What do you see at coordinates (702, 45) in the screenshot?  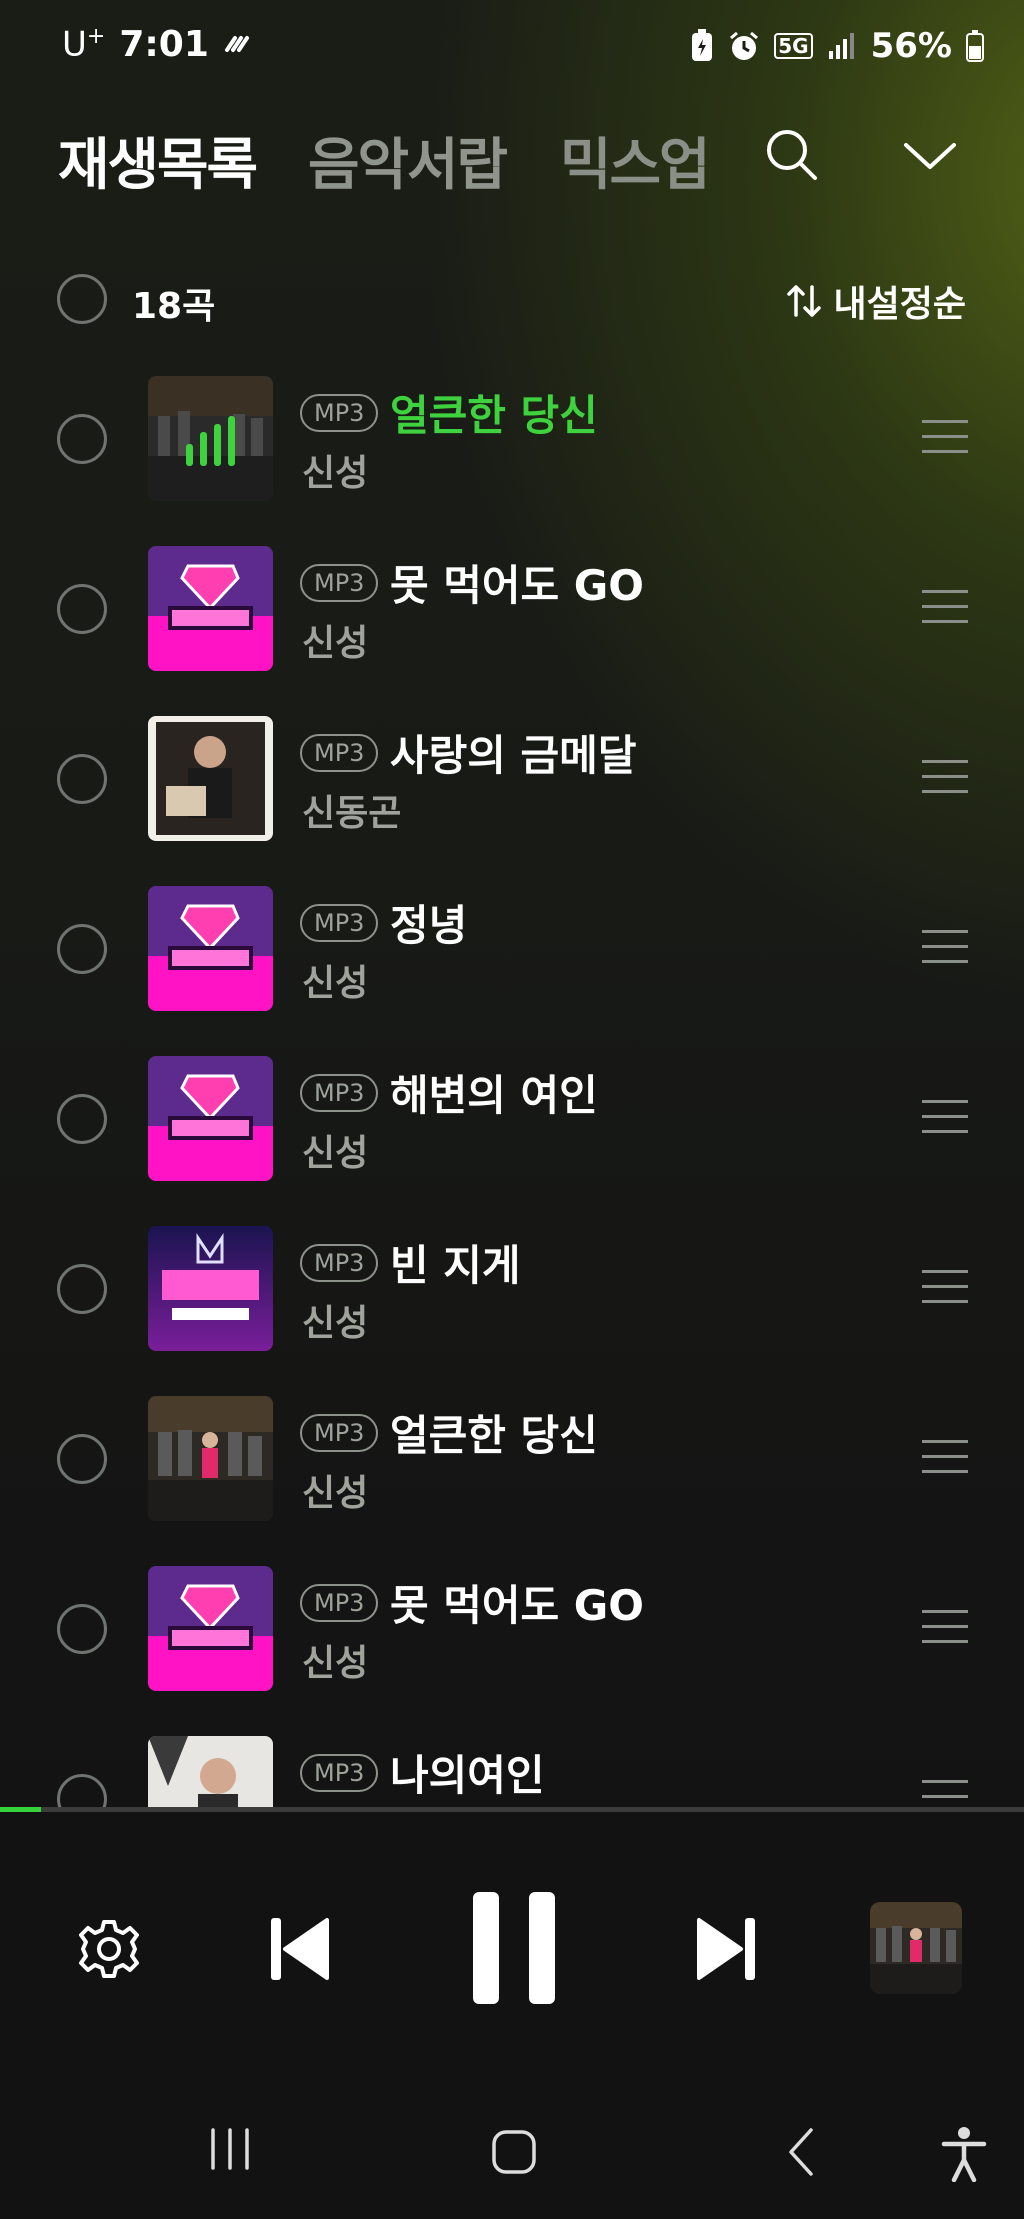 I see `battery-saver-icon` at bounding box center [702, 45].